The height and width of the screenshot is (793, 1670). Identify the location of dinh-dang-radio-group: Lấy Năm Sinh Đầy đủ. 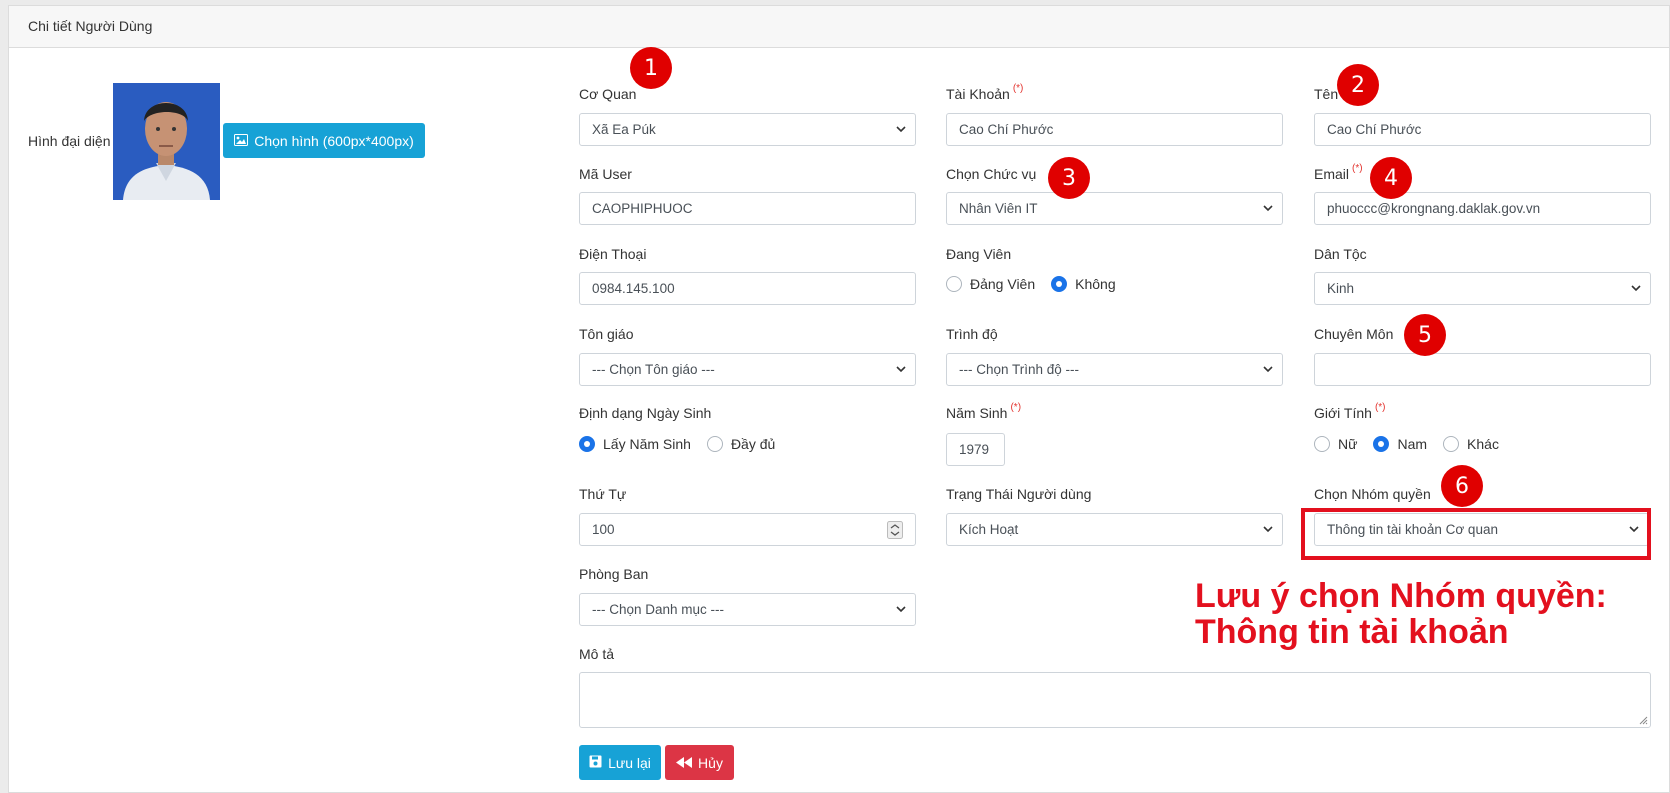
(685, 444).